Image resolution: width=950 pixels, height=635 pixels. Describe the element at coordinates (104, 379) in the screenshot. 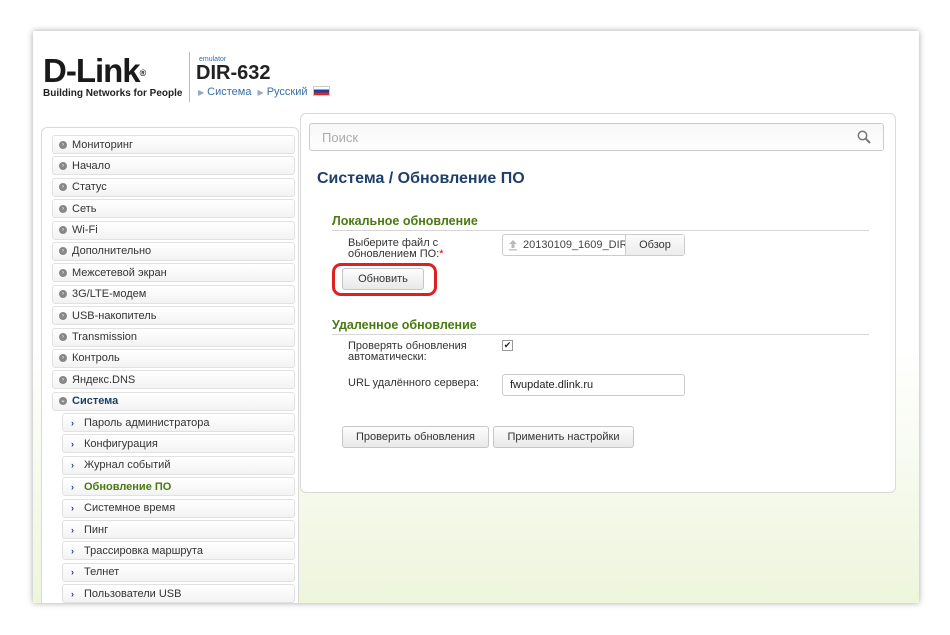

I see `sidebar-item-label: Яндекс.DNS` at that location.